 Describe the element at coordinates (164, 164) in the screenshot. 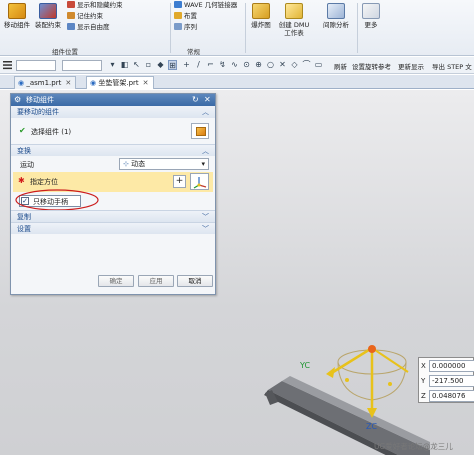

I see `motion-select: ⊹ 动态 ▾` at that location.